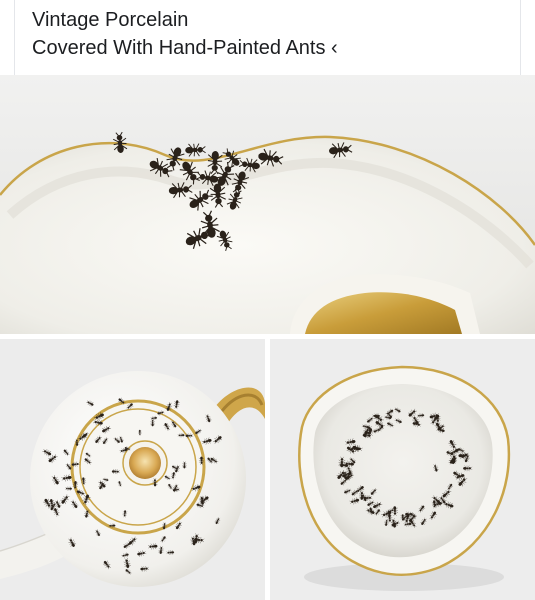 The height and width of the screenshot is (600, 535). I want to click on card-border-left, so click(14, 37).